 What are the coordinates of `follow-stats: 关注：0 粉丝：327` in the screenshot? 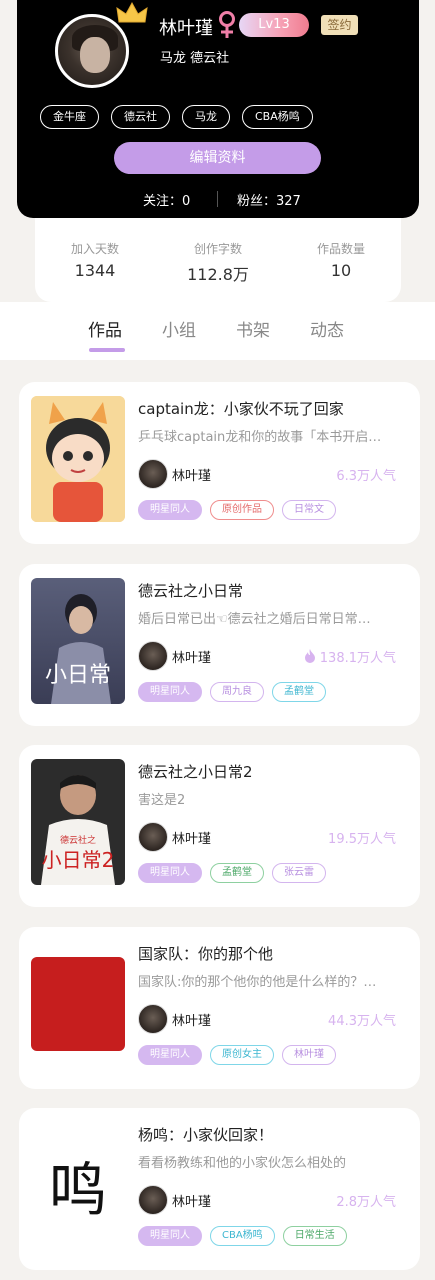 It's located at (218, 199).